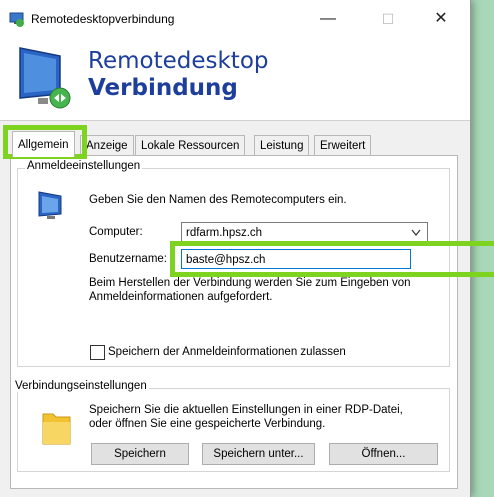 The image size is (494, 497). Describe the element at coordinates (235, 19) in the screenshot. I see `title-bar: Remotedesktopverbindung — ☐ ✕` at that location.